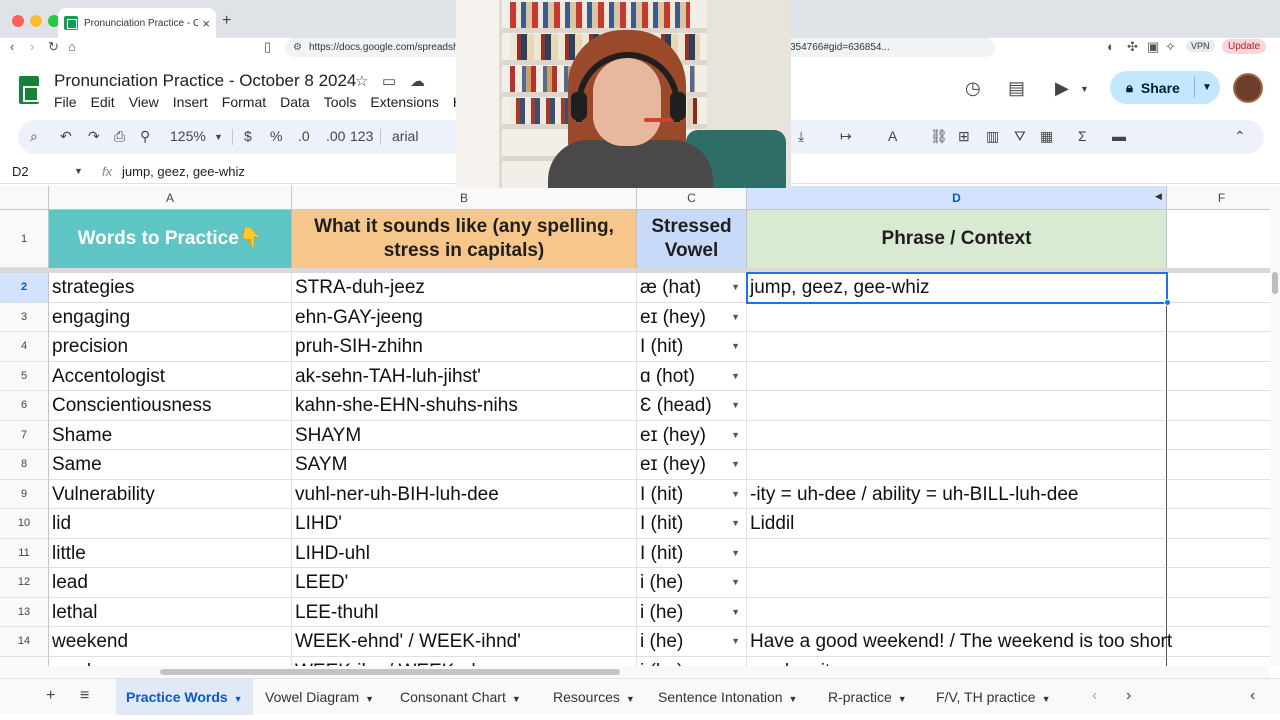 The height and width of the screenshot is (720, 1280). I want to click on cell-c: ɑ (hot) ▼, so click(692, 376).